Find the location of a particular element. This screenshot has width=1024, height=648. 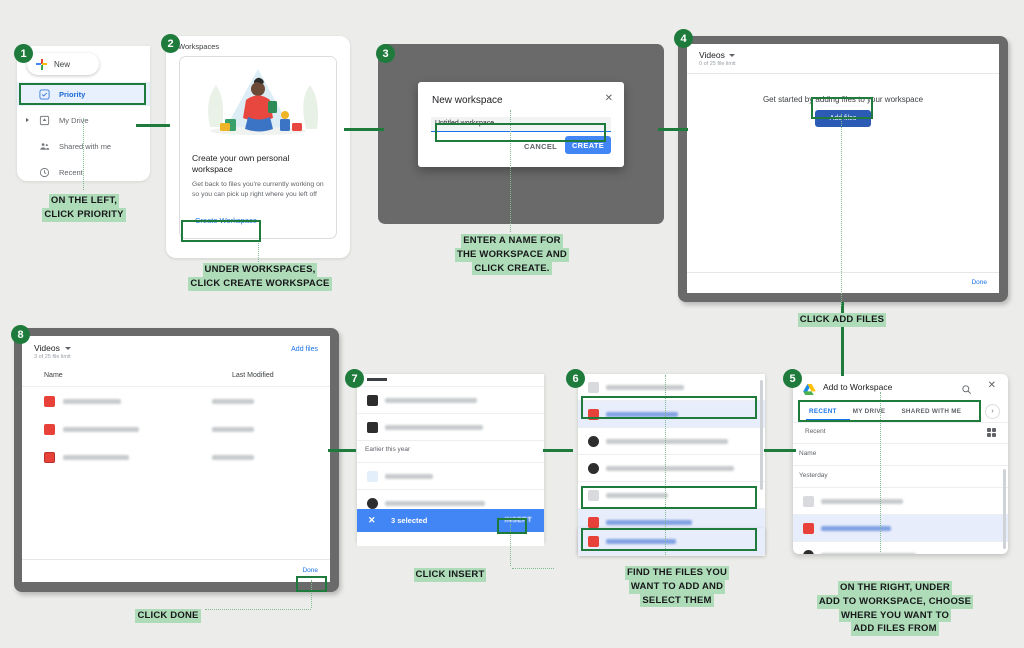

tab-my-drive: MY DRIVE is located at coordinates (869, 411).